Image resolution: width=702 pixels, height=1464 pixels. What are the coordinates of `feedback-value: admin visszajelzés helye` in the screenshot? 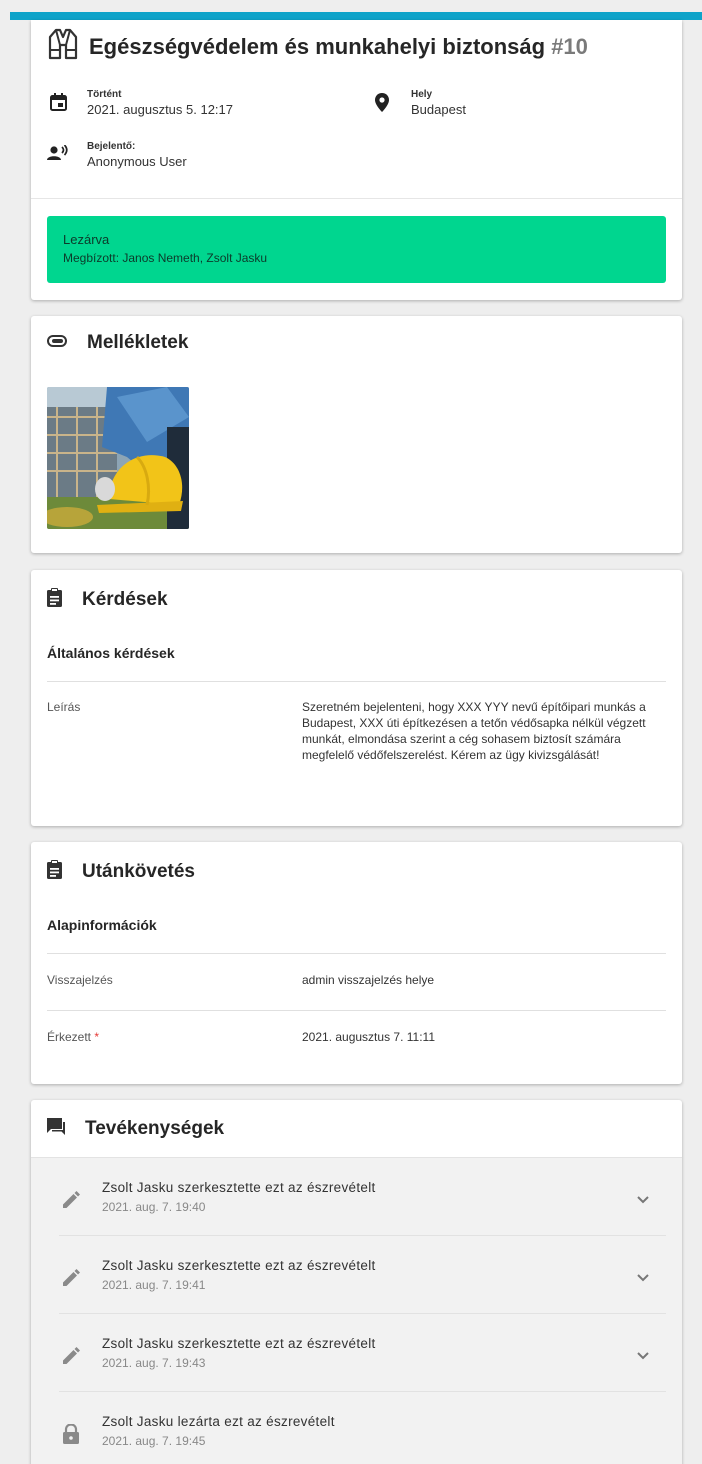 It's located at (368, 980).